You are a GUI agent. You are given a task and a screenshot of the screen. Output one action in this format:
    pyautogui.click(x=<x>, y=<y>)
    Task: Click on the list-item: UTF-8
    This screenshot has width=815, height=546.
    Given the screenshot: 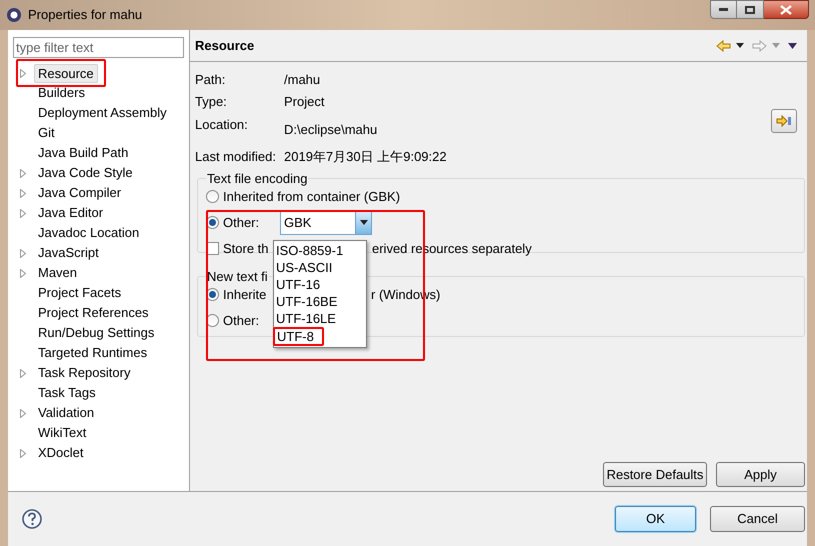 What is the action you would take?
    pyautogui.click(x=298, y=336)
    